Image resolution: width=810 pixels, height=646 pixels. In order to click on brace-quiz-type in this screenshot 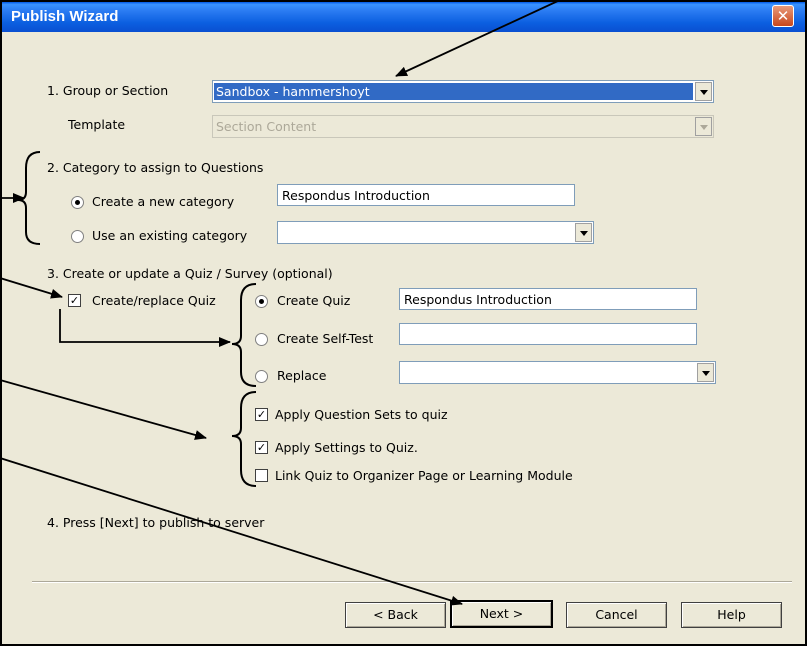, I will do `click(244, 335)`.